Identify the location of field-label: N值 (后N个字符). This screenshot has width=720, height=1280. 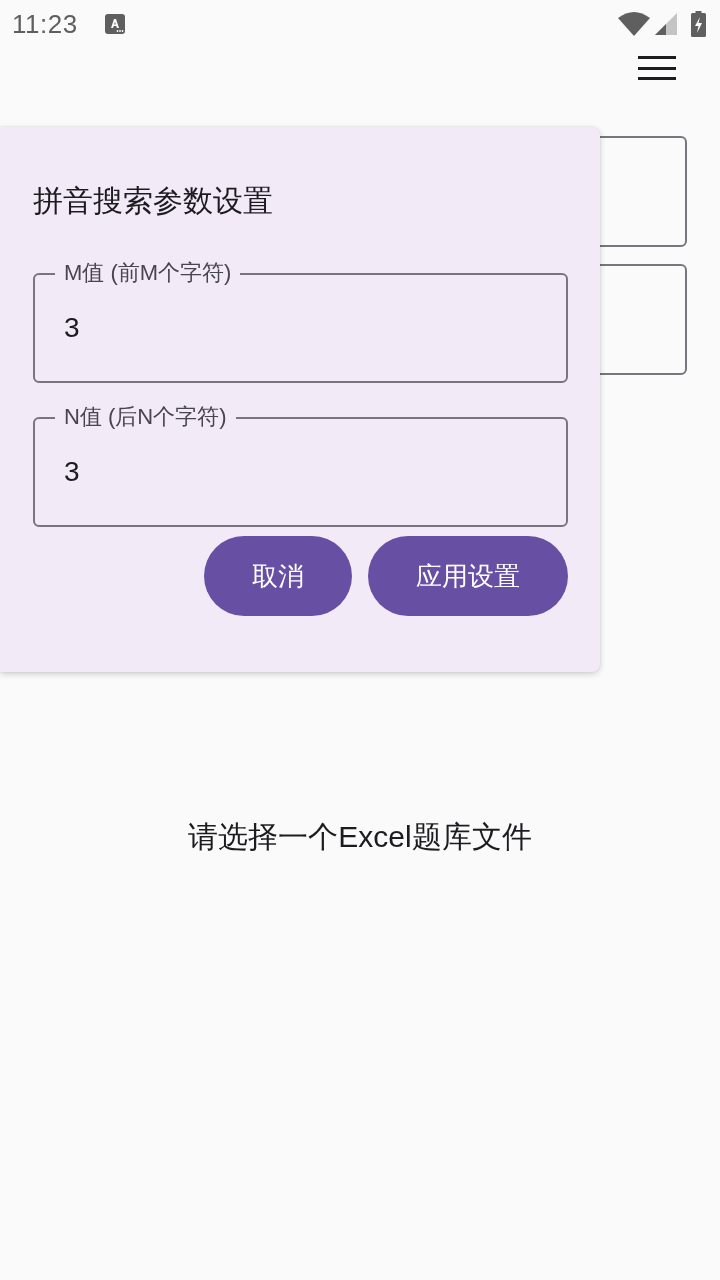
(145, 417).